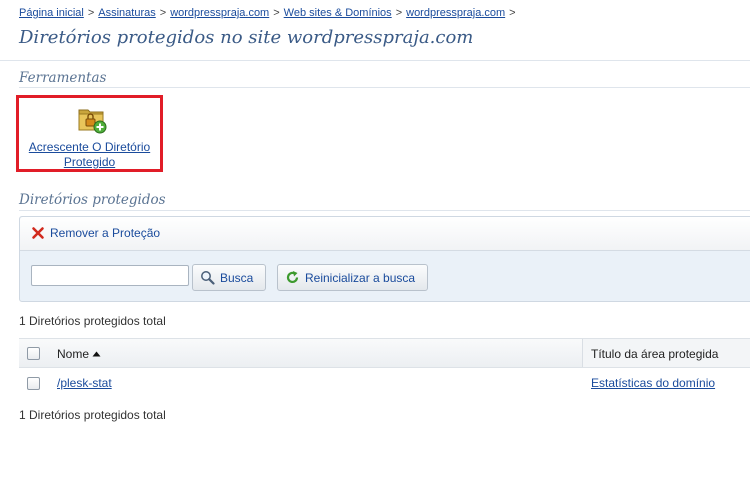  Describe the element at coordinates (384, 353) in the screenshot. I see `table-header: Nome Título da área protegida` at that location.